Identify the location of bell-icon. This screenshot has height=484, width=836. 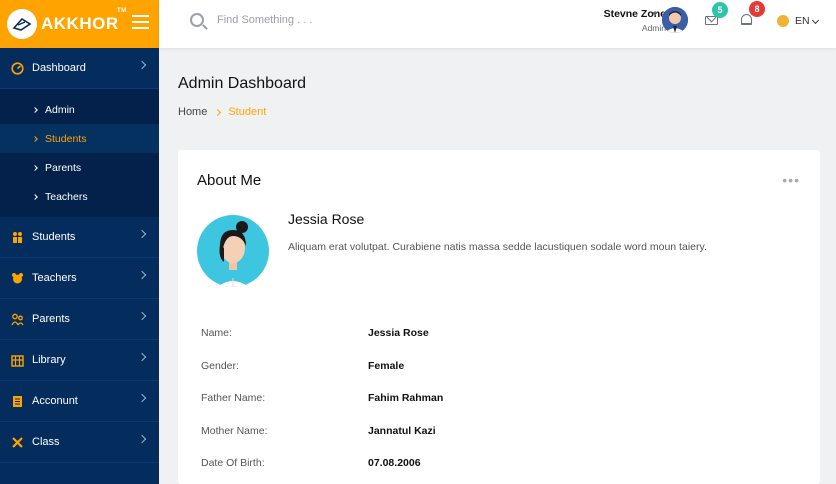
(746, 19).